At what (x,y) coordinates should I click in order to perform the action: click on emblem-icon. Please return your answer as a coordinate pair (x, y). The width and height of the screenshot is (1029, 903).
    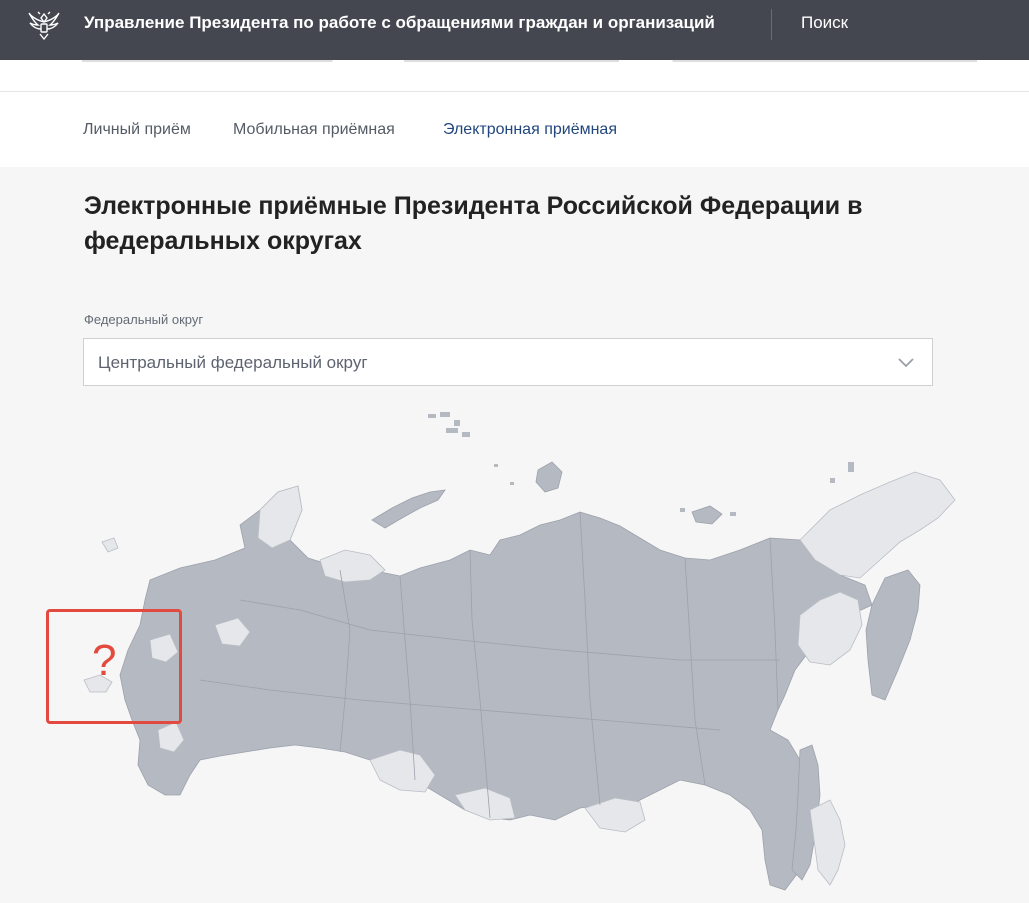
    Looking at the image, I should click on (44, 26).